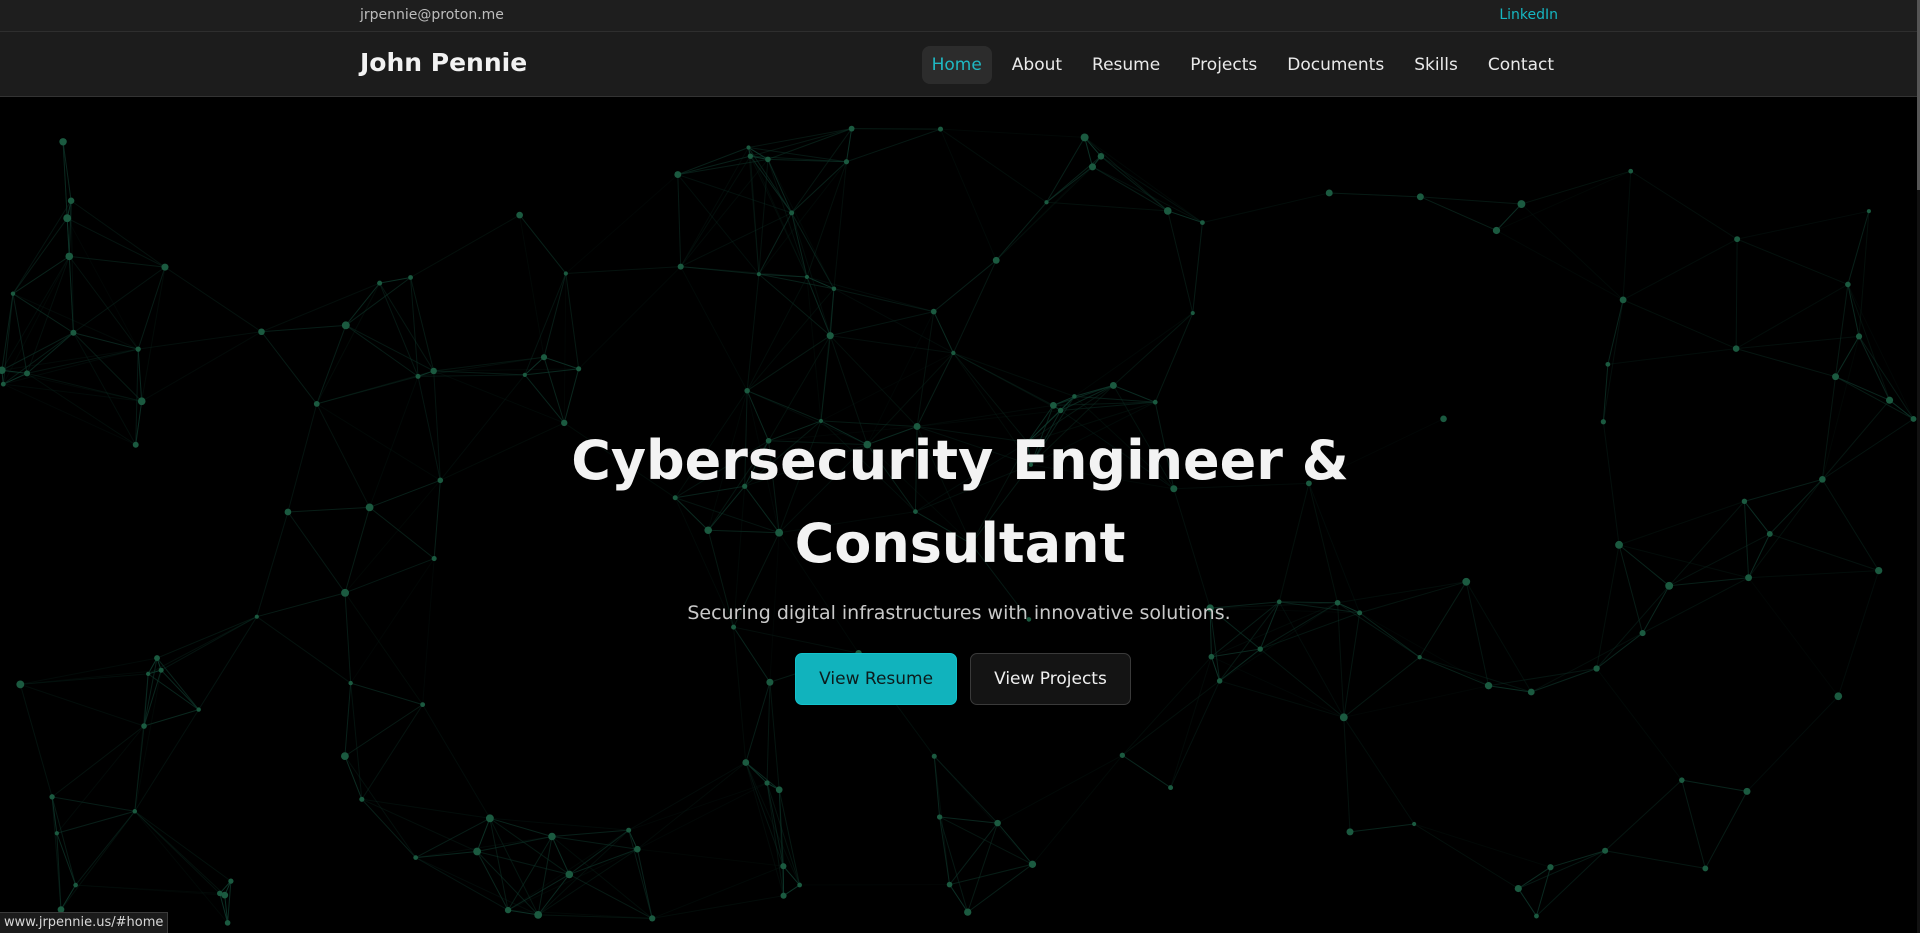 Image resolution: width=1920 pixels, height=933 pixels. Describe the element at coordinates (1335, 65) in the screenshot. I see `nav-documents: Documents` at that location.